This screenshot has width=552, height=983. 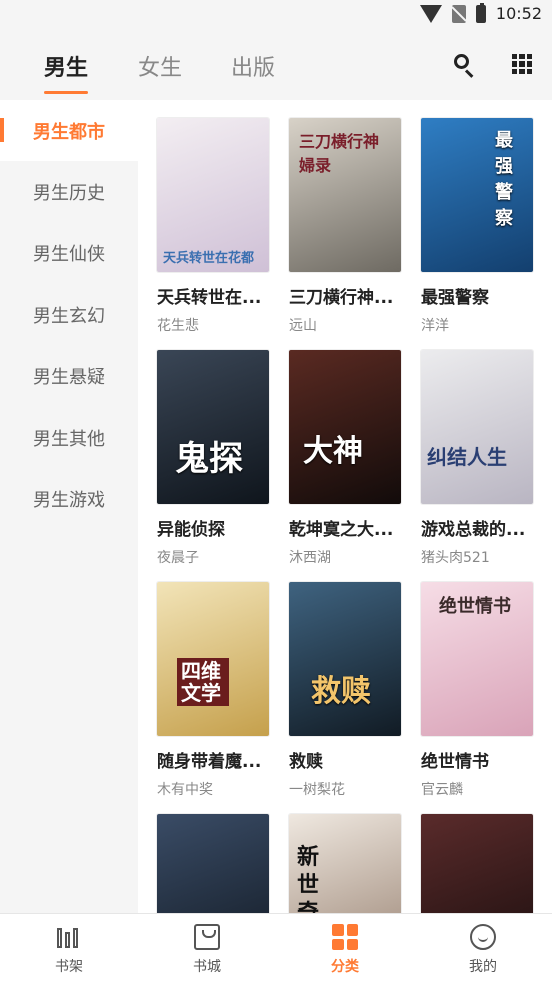 What do you see at coordinates (317, 790) in the screenshot?
I see `book-author: 一树梨花` at bounding box center [317, 790].